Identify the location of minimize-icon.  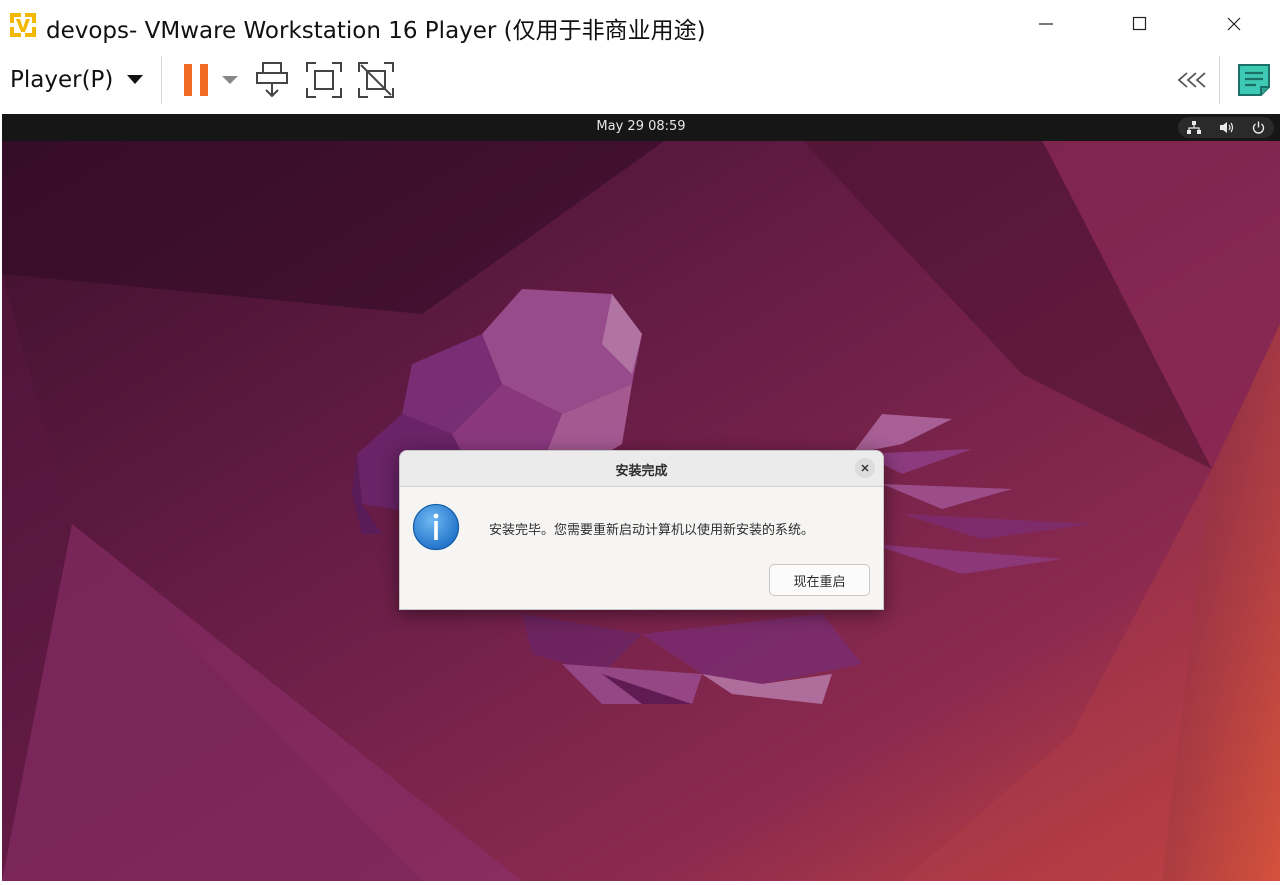
(1046, 24).